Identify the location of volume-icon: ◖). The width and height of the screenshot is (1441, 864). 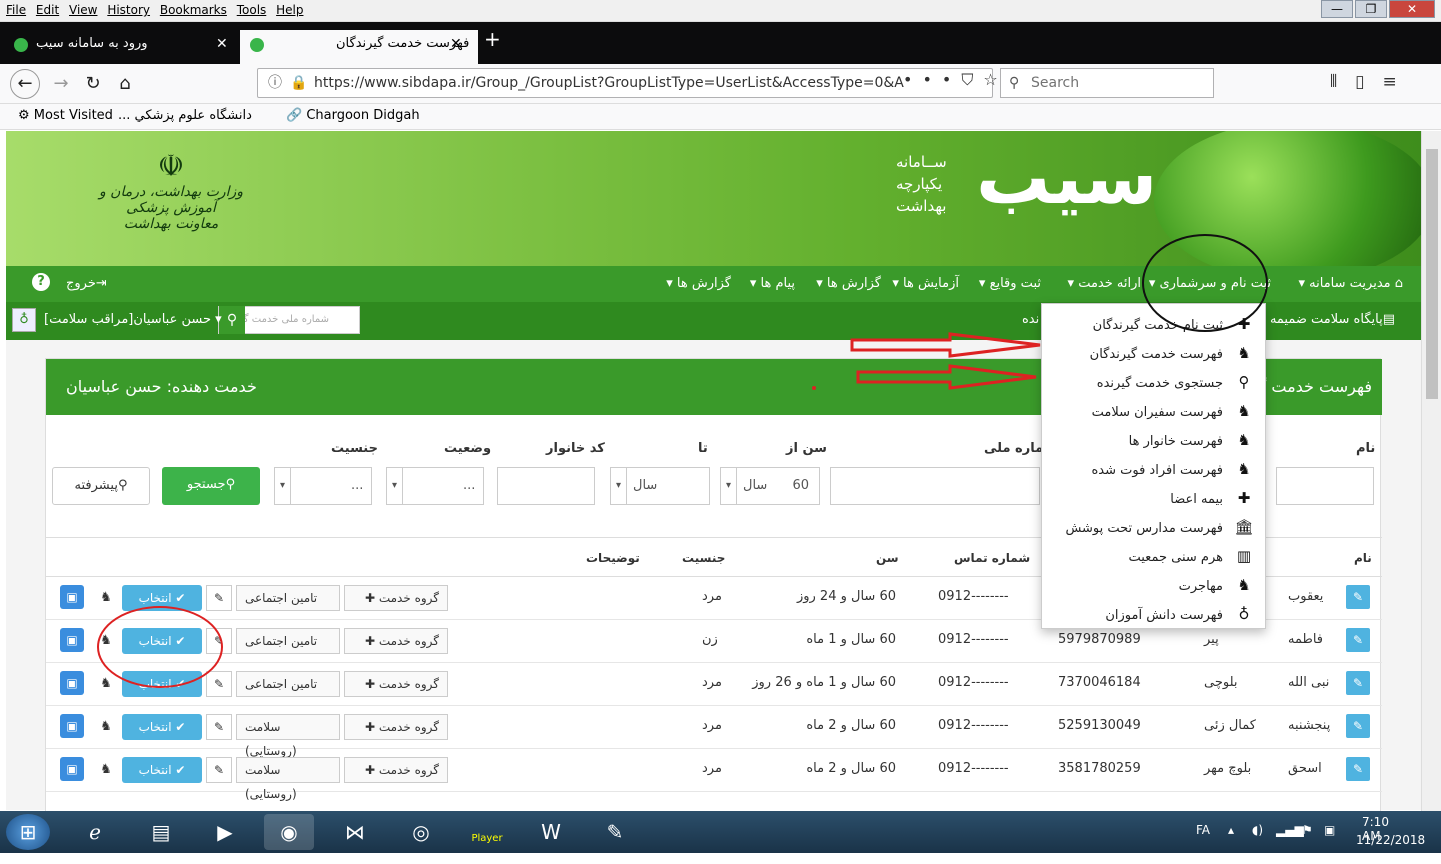
(1257, 830).